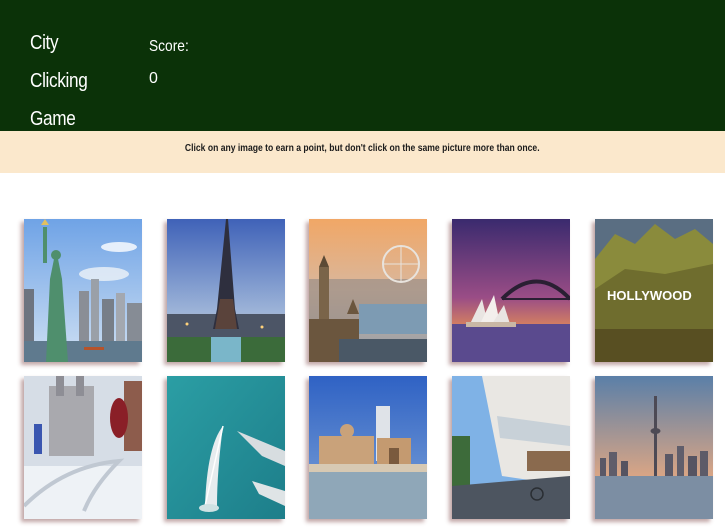 The width and height of the screenshot is (725, 527). I want to click on city-card-statue-of-liberty, so click(83, 290).